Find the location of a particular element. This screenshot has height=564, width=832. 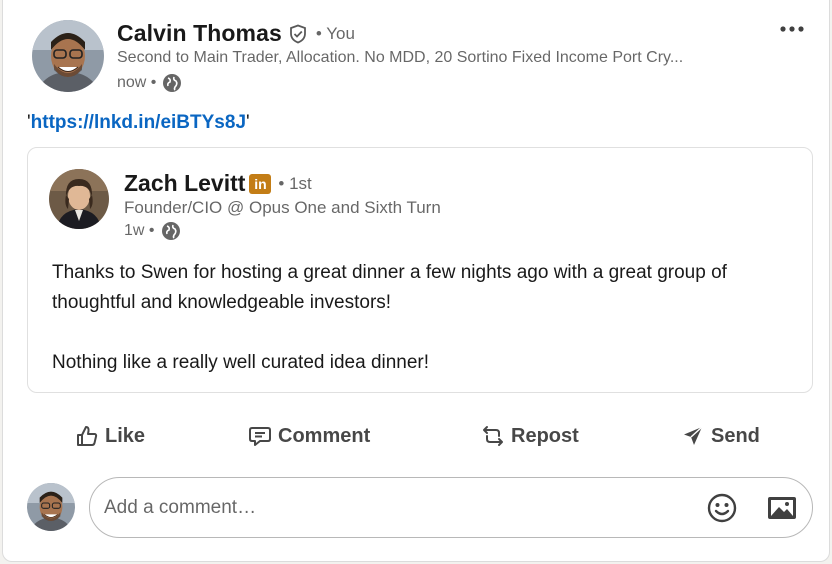

image-icon is located at coordinates (782, 508).